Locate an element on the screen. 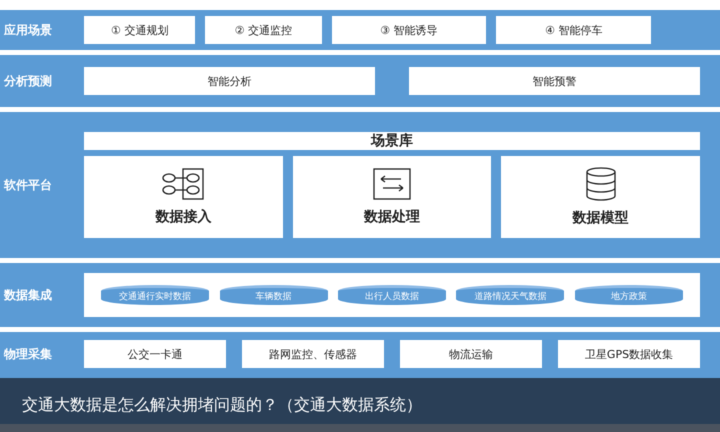 Image resolution: width=720 pixels, height=432 pixels. scene-library-box: 场景库 is located at coordinates (392, 141).